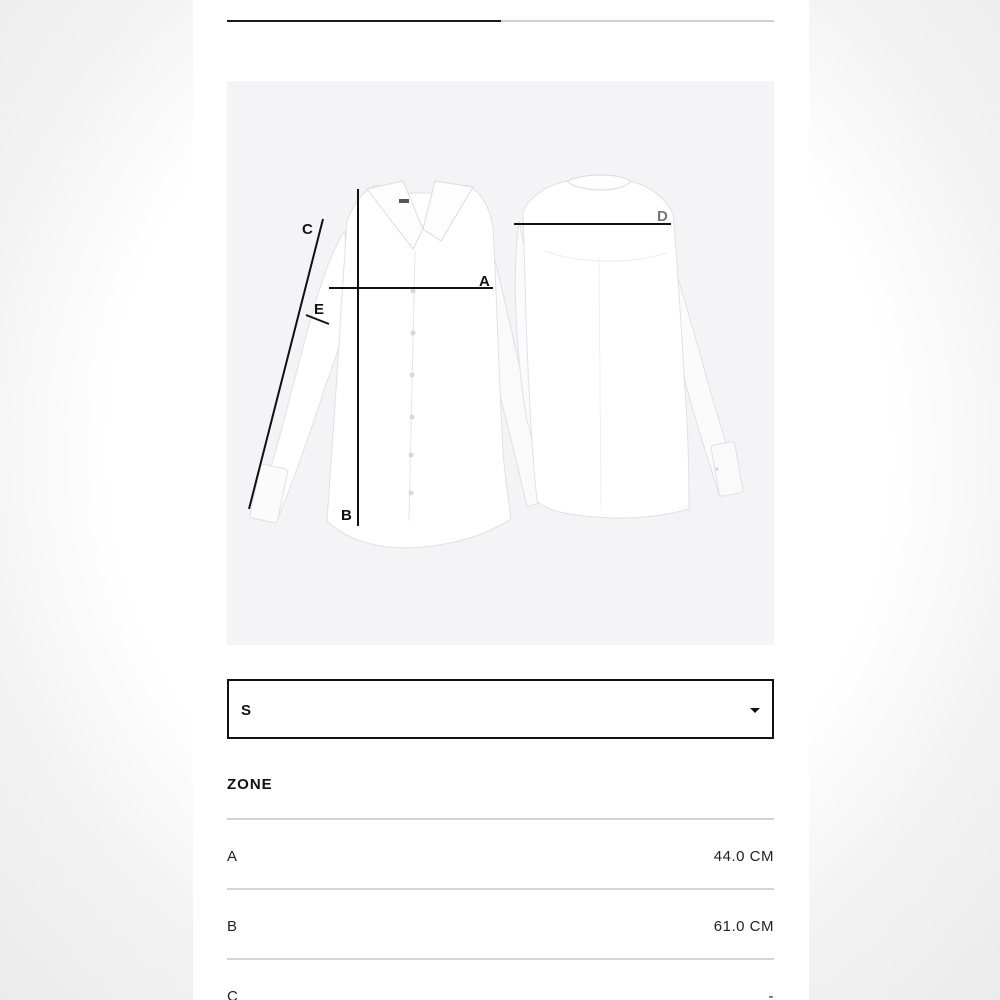 This screenshot has width=1000, height=1000. Describe the element at coordinates (500, 923) in the screenshot. I see `zone-row: B 61.0 CM` at that location.